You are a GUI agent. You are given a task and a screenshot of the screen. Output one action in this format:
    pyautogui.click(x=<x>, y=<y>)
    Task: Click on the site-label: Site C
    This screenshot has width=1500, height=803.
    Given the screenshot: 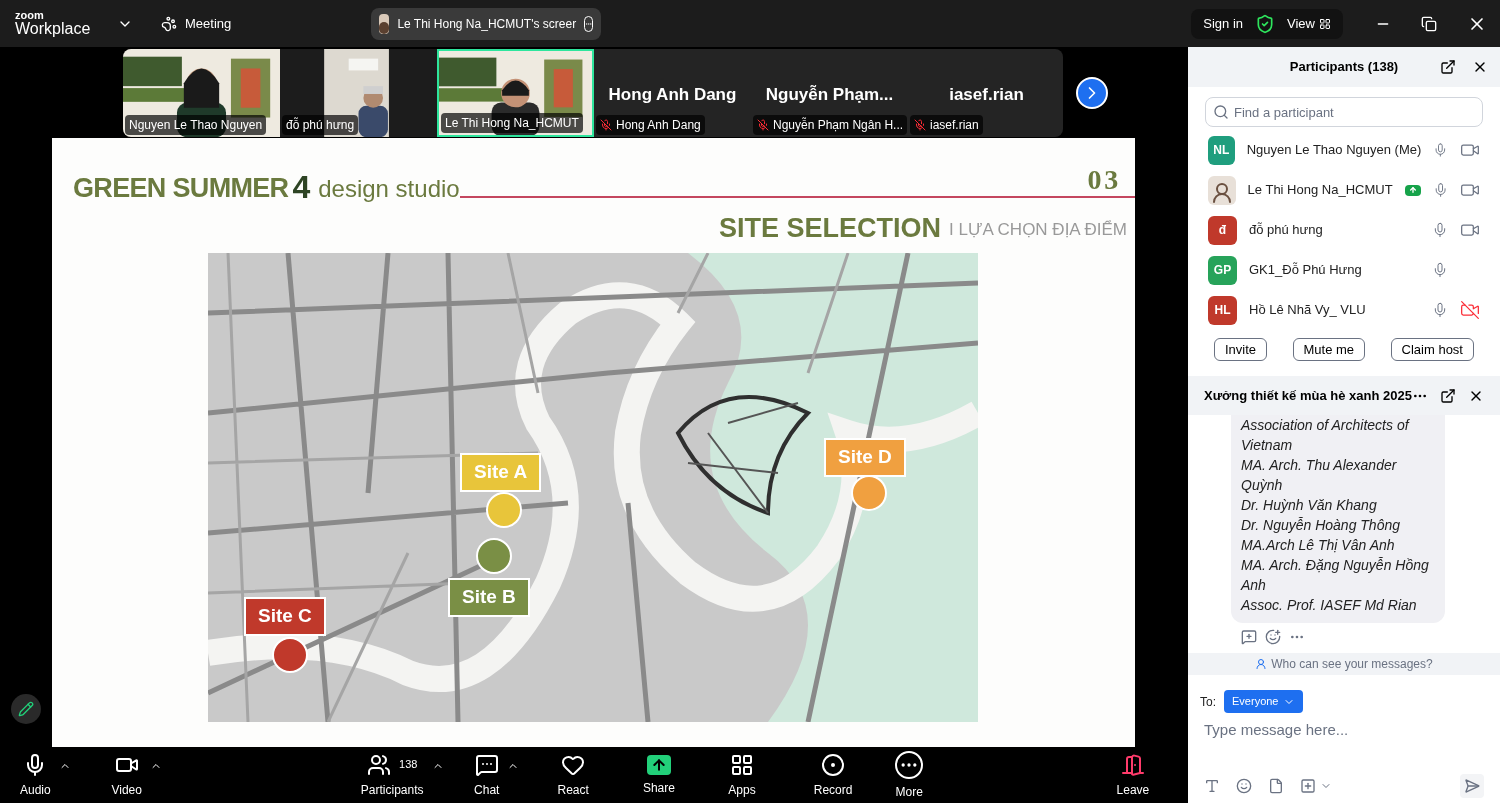 What is the action you would take?
    pyautogui.click(x=285, y=616)
    